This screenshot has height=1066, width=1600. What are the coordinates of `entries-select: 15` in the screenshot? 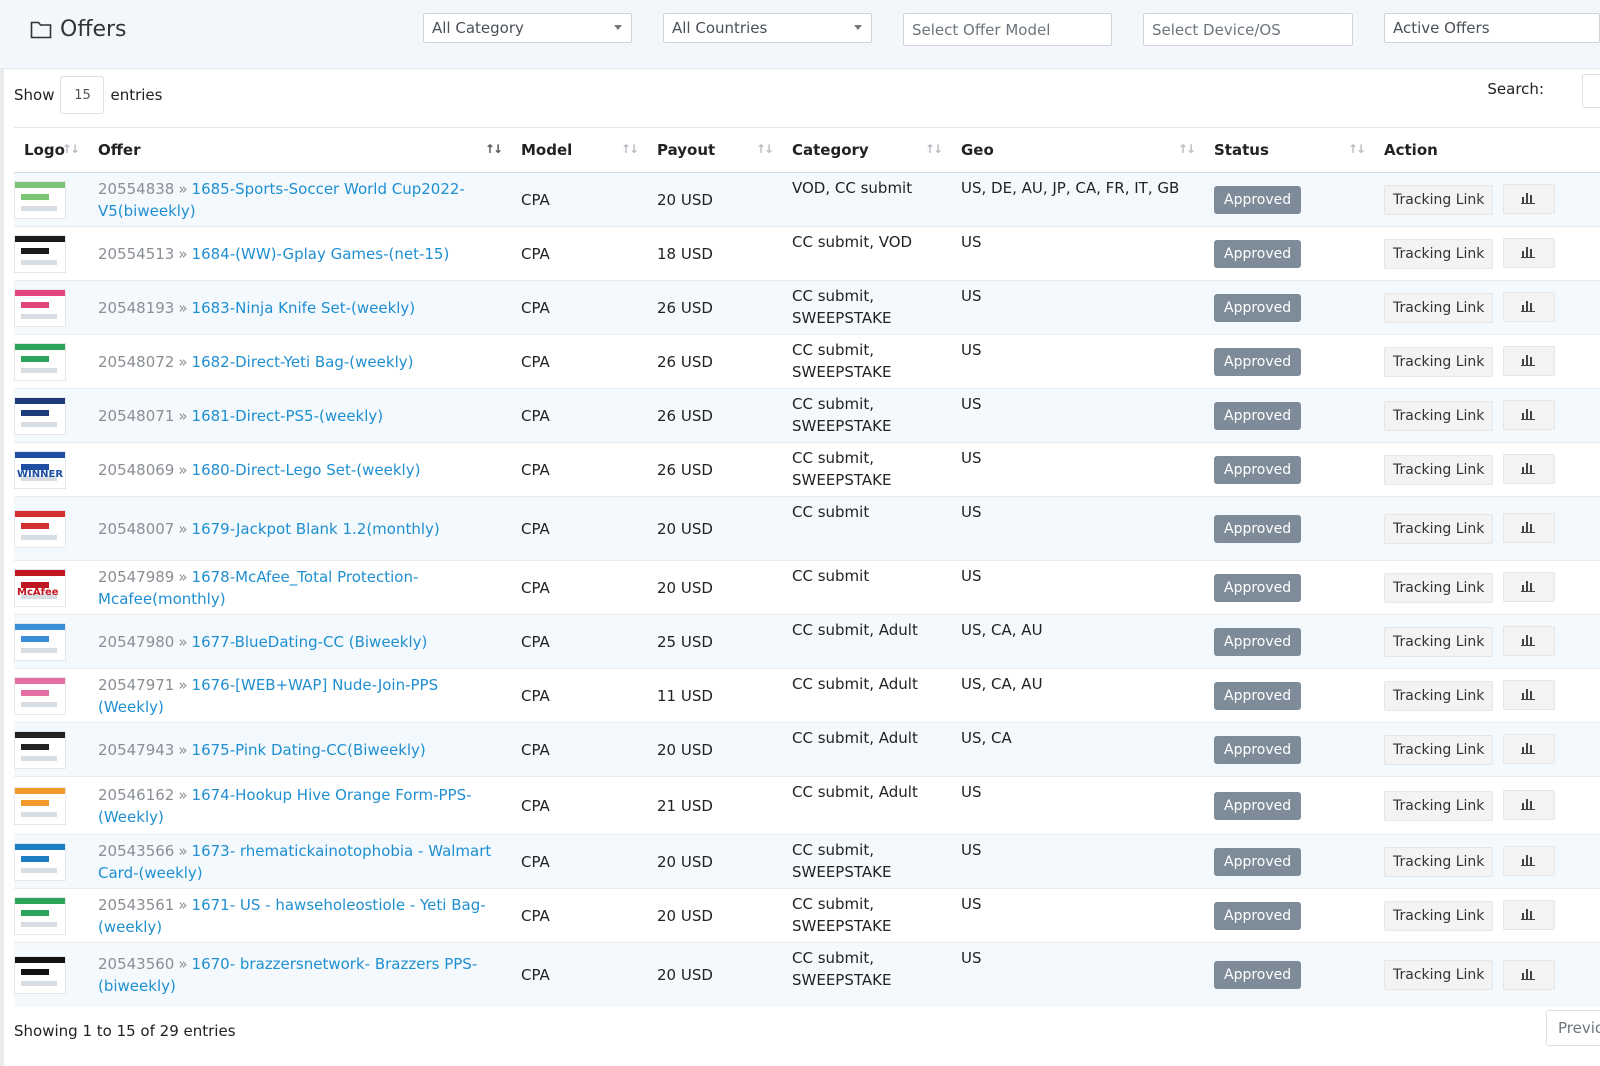 It's located at (82, 95).